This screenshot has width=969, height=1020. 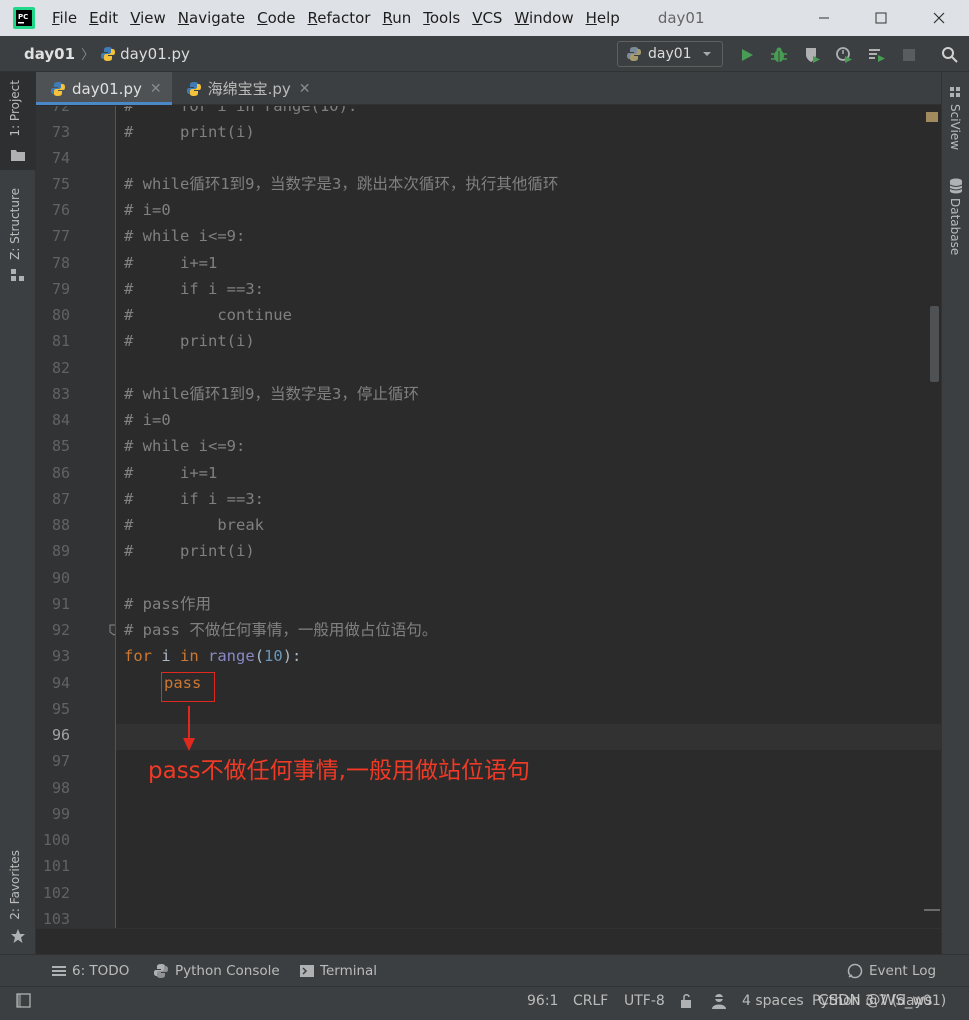 What do you see at coordinates (60, 394) in the screenshot?
I see `line-number: 83` at bounding box center [60, 394].